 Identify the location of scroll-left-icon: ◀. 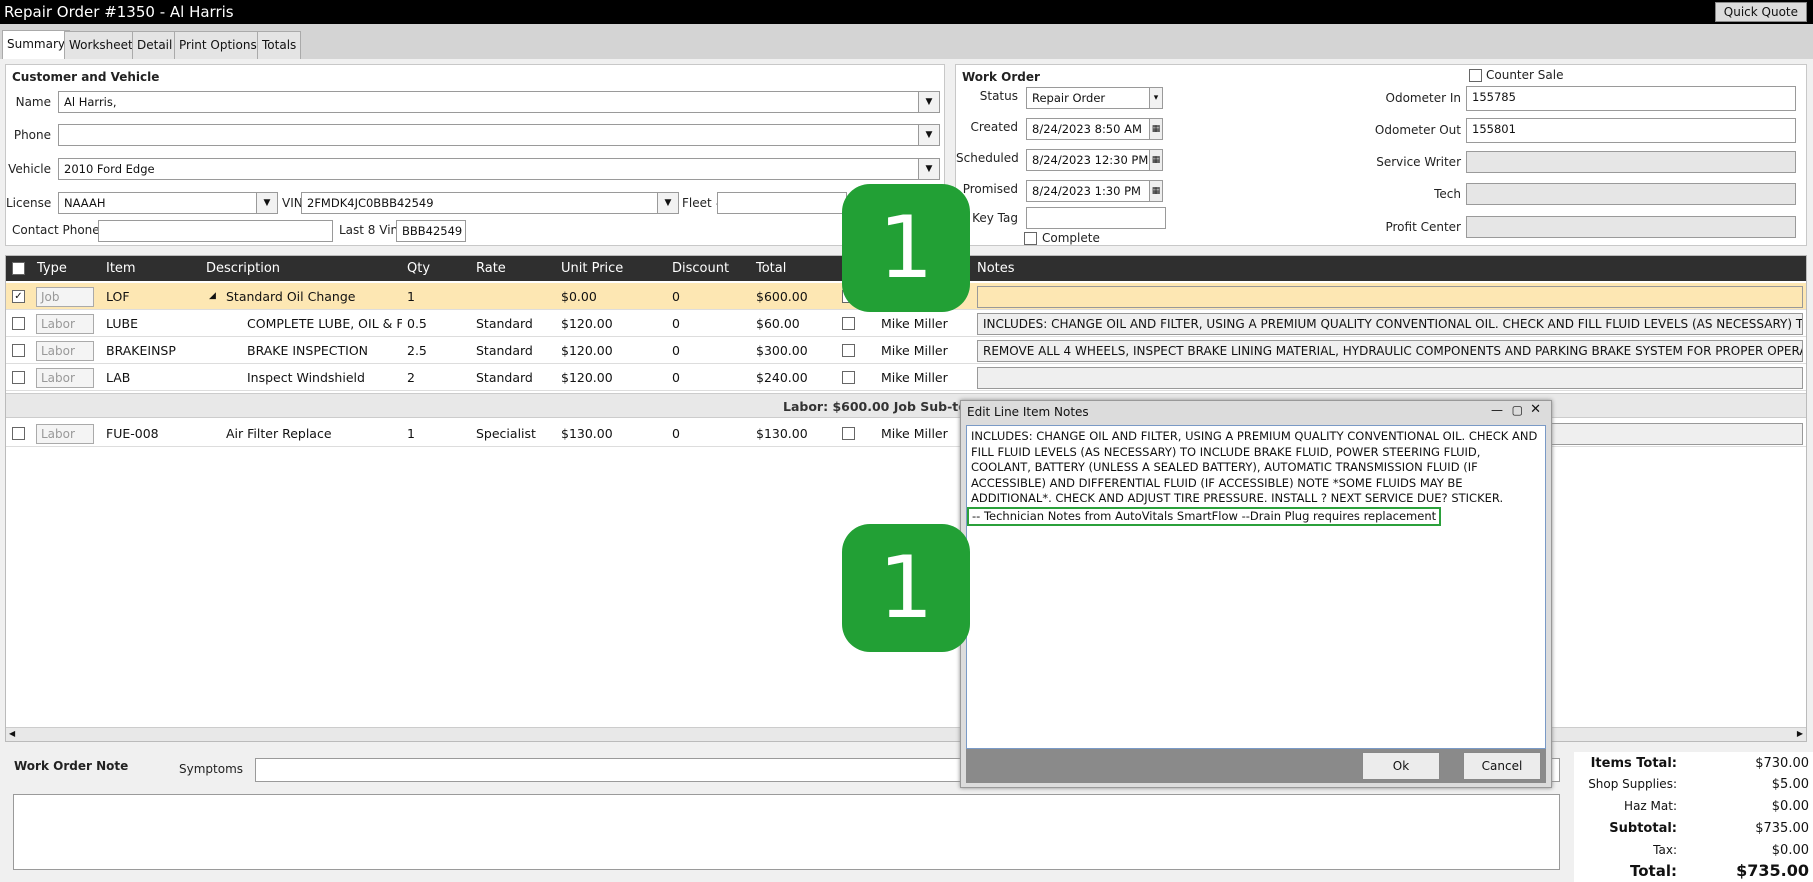
(12, 733).